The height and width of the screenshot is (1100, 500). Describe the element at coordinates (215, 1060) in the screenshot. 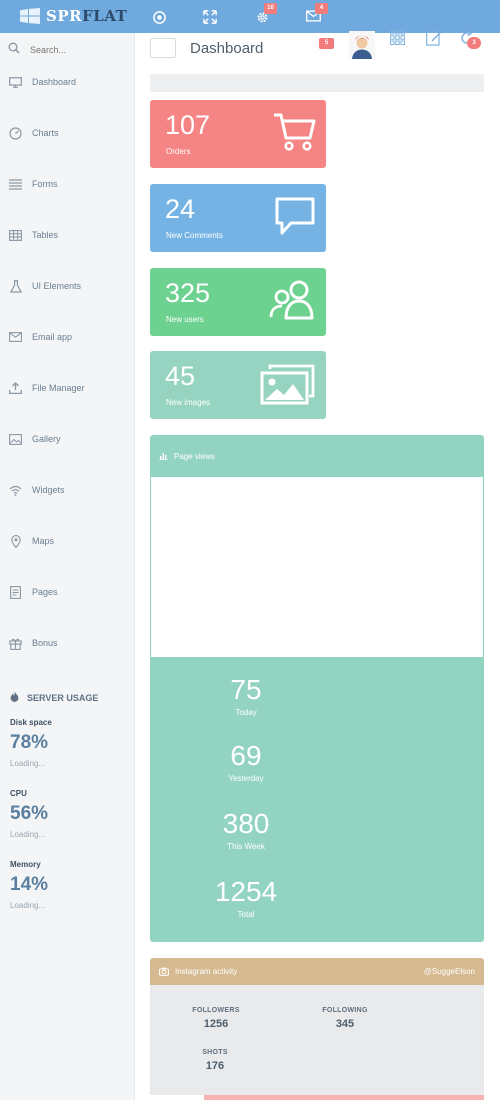

I see `stat-shots: SHOTS 176` at that location.